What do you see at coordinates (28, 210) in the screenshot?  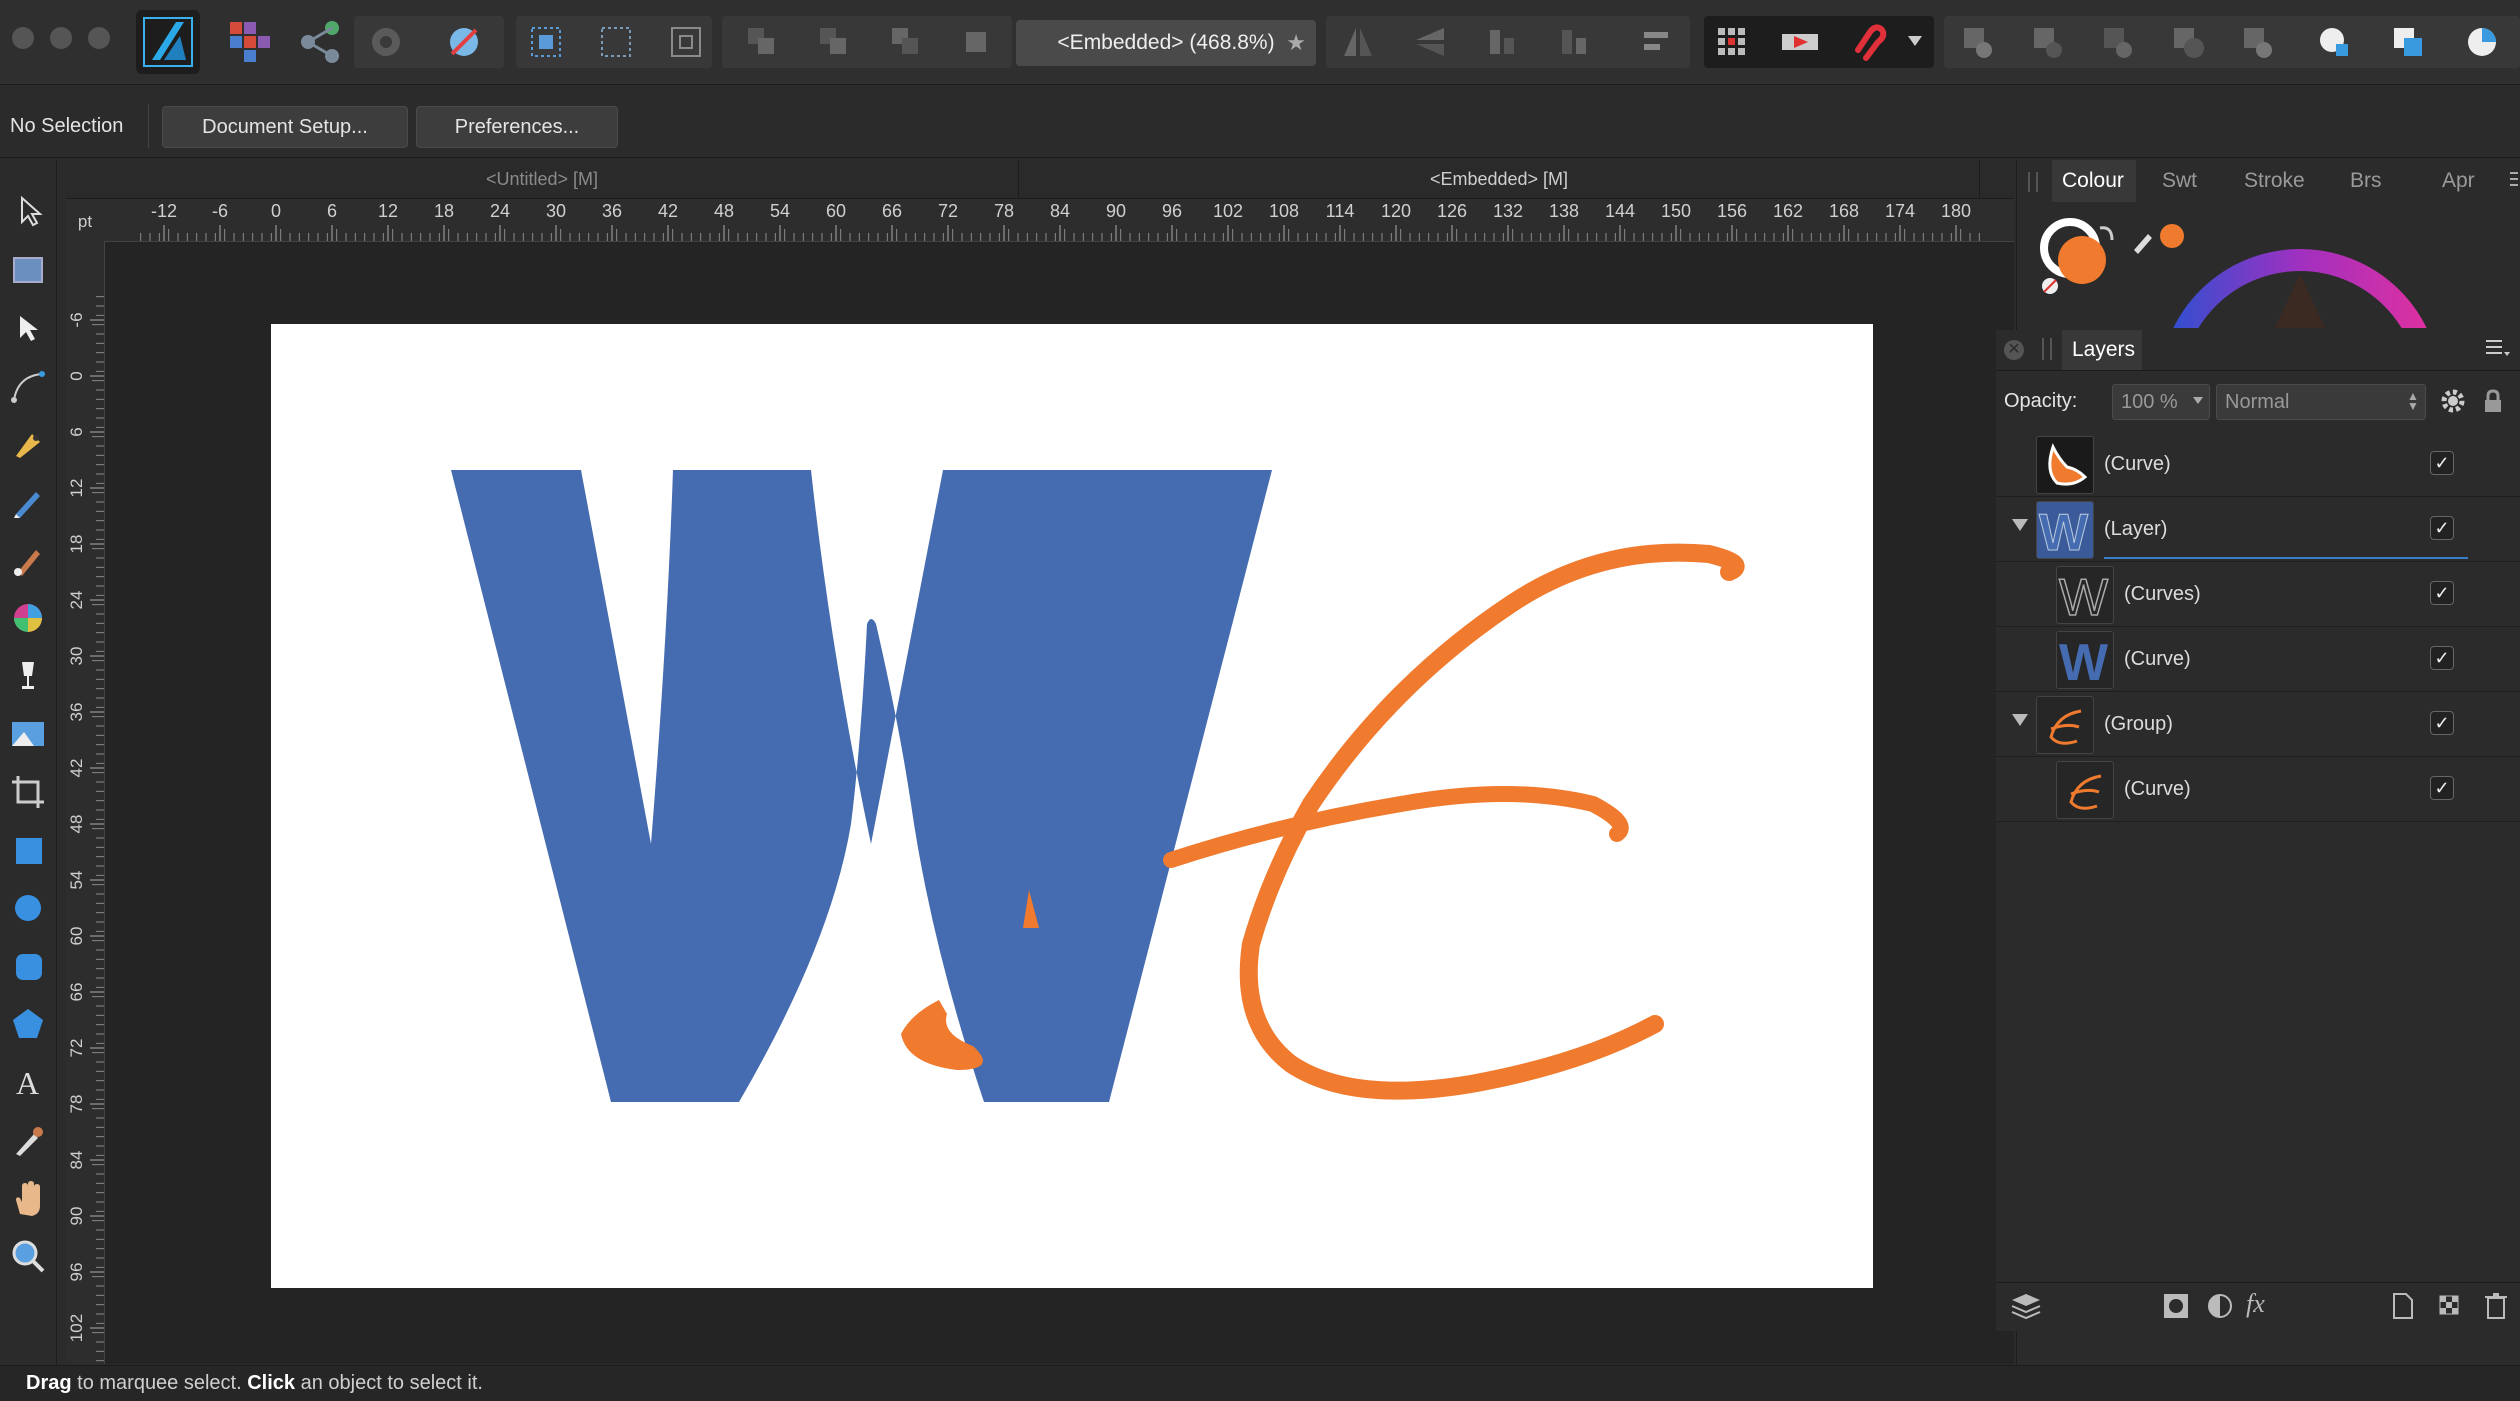 I see `move-tool` at bounding box center [28, 210].